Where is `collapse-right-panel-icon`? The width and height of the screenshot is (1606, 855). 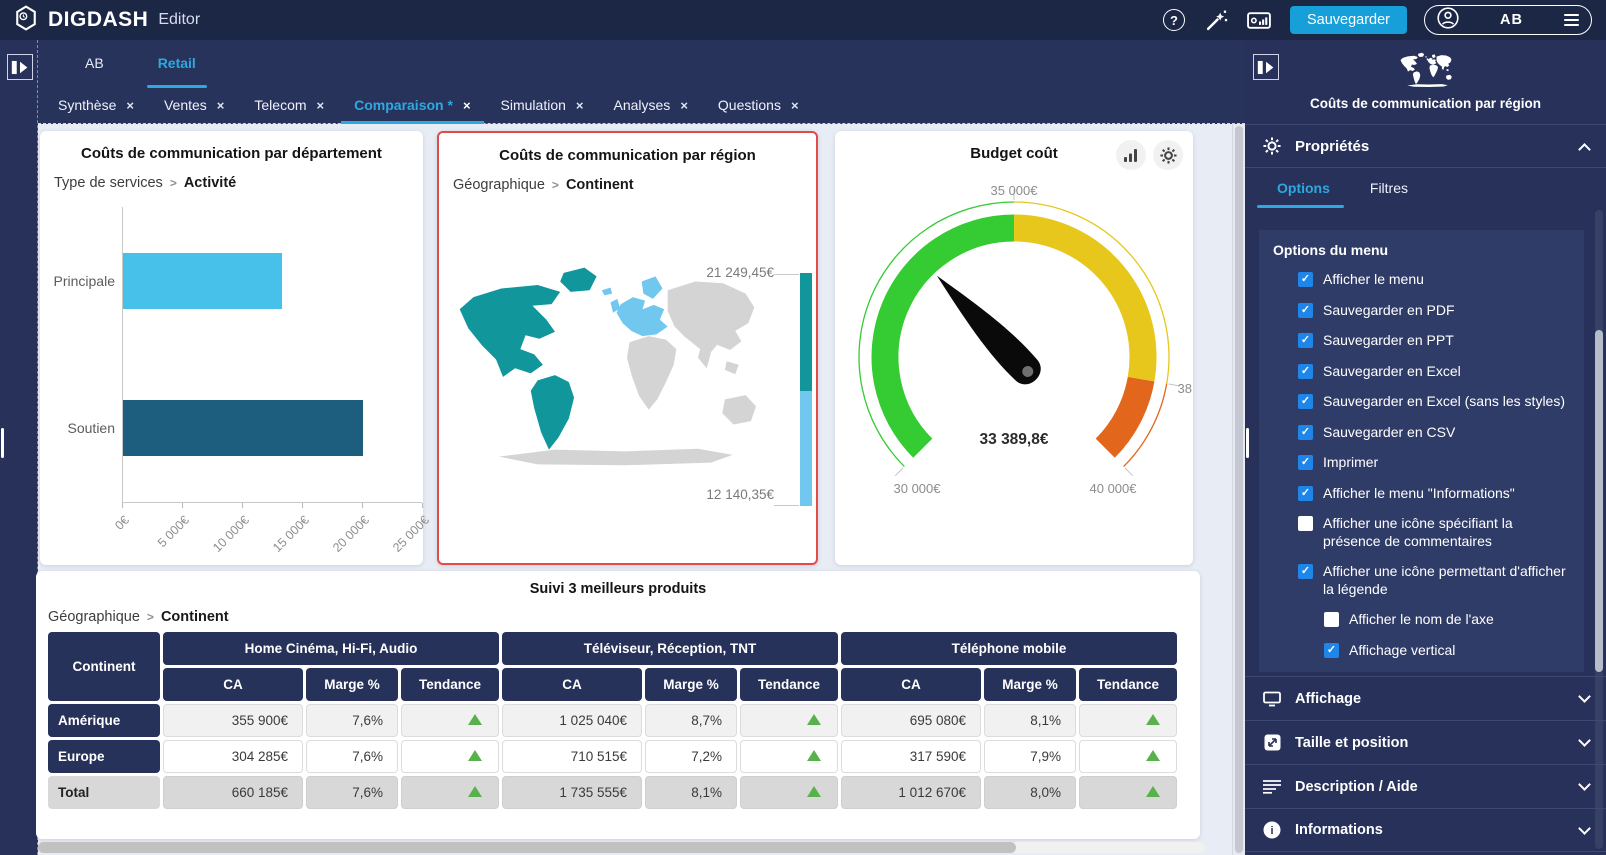 collapse-right-panel-icon is located at coordinates (1266, 67).